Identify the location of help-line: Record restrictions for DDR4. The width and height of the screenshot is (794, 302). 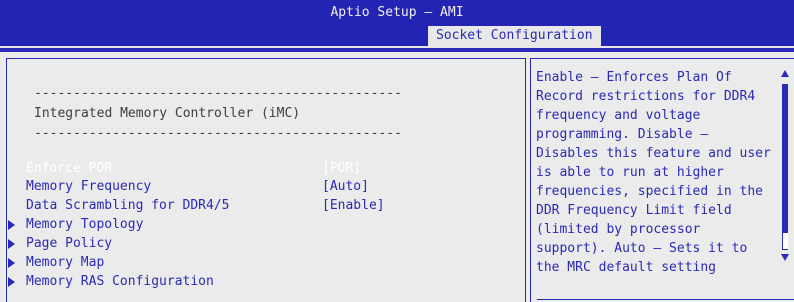
(646, 96).